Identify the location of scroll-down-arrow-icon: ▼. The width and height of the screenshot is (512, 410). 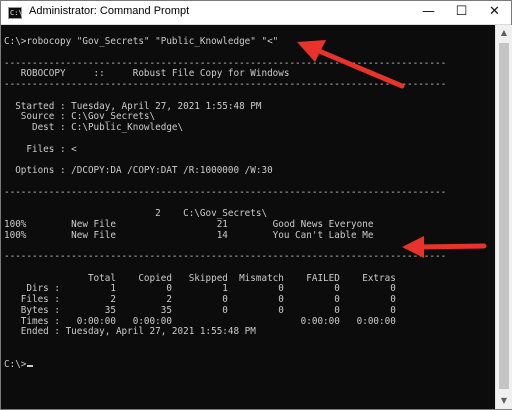
(504, 401).